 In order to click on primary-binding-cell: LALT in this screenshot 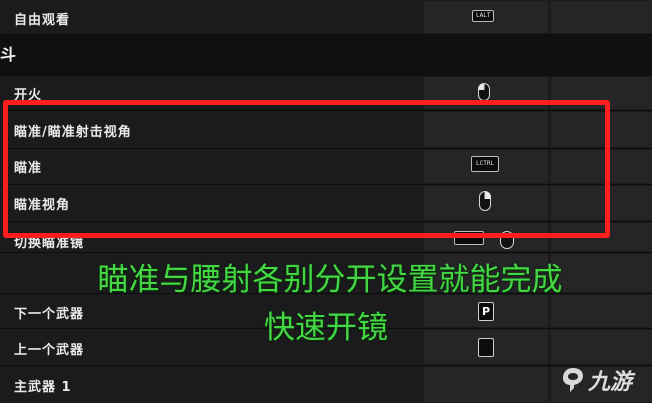, I will do `click(486, 17)`.